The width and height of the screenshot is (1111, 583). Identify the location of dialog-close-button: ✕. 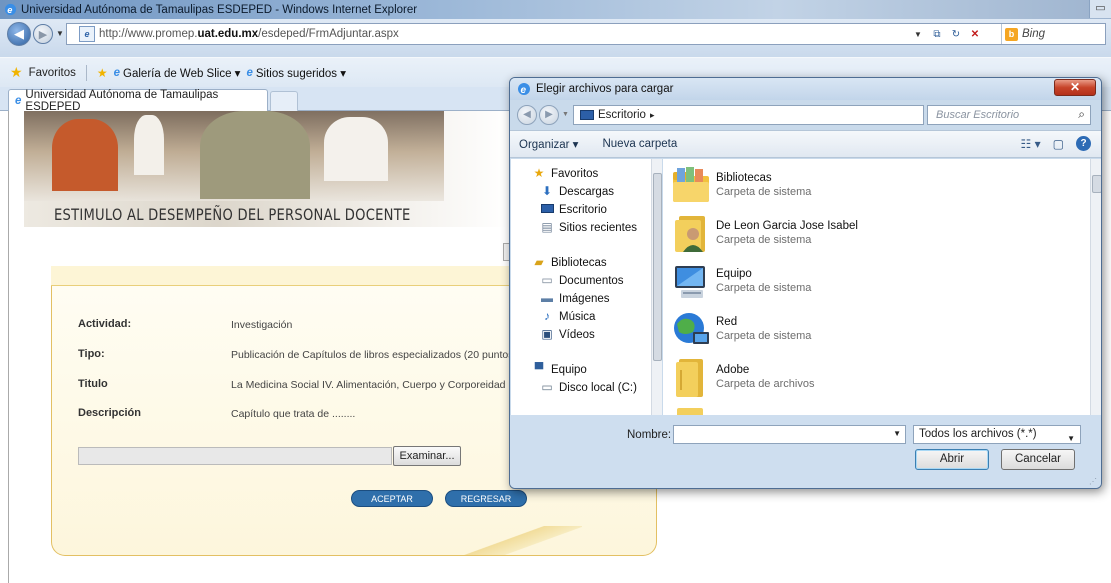
(1075, 87).